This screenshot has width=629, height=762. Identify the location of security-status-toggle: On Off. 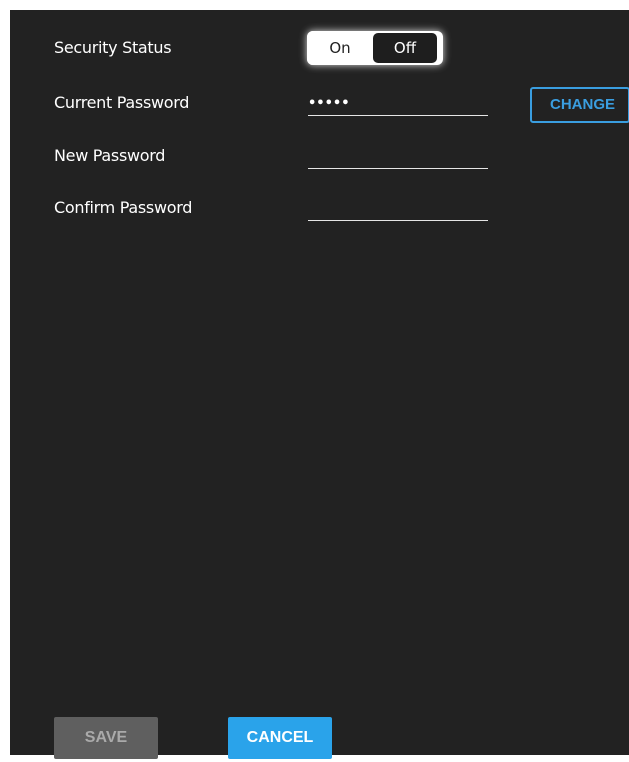
(375, 48).